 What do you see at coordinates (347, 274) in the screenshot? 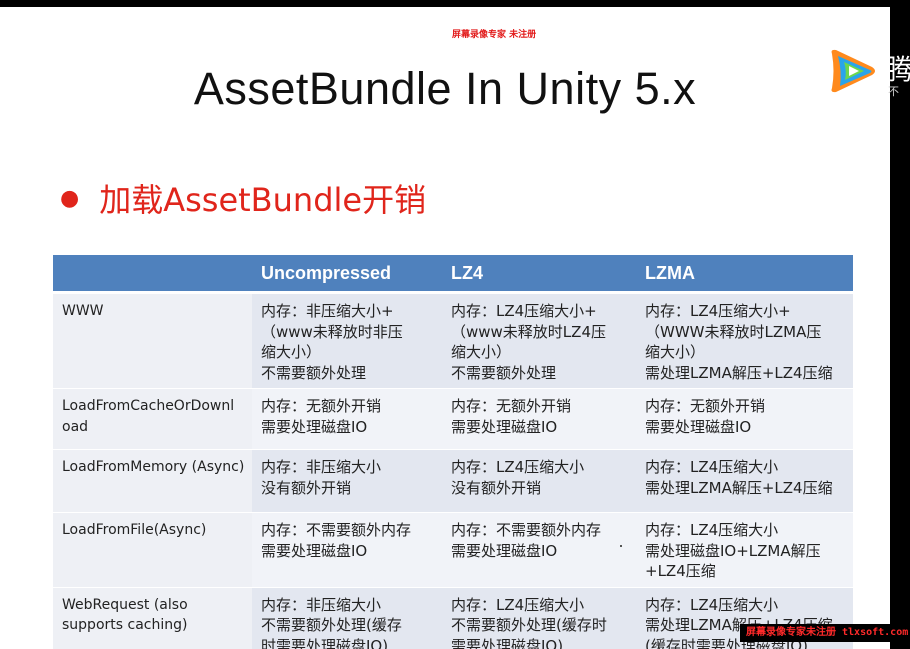
I see `header-uncompressed: Uncompressed` at bounding box center [347, 274].